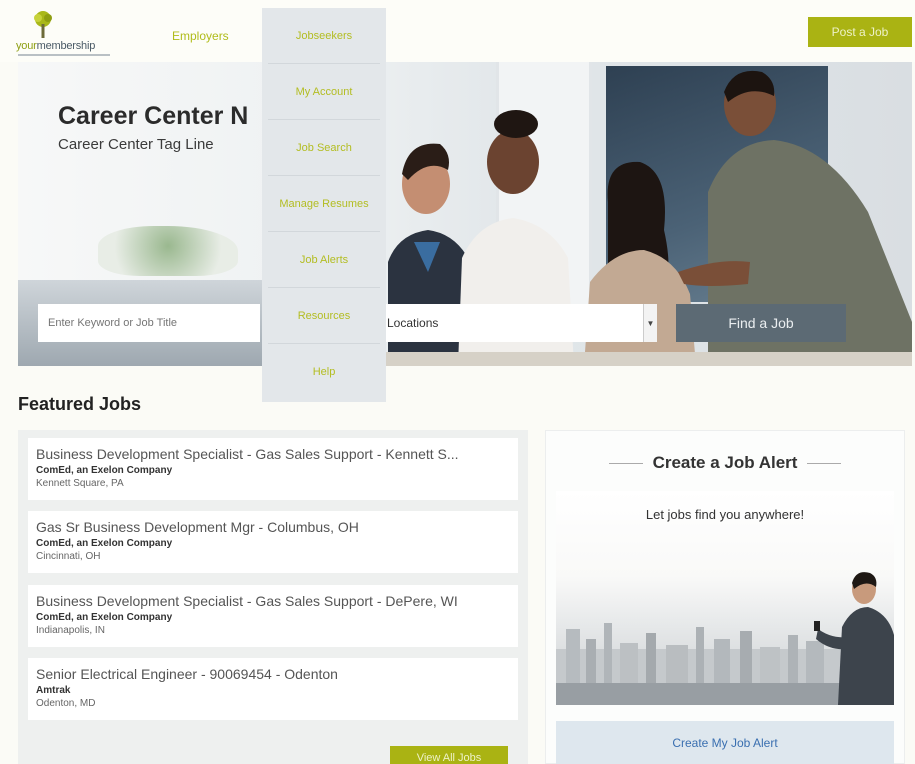 The image size is (915, 764). Describe the element at coordinates (70, 630) in the screenshot. I see `job-location: Indianapolis, IN` at that location.